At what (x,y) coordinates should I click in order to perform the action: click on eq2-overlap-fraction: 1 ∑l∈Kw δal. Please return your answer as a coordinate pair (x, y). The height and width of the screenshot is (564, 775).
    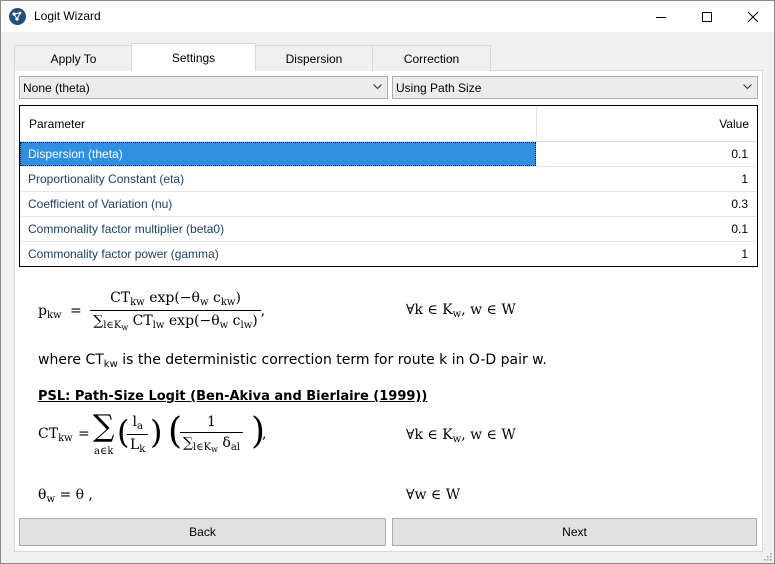
    Looking at the image, I should click on (211, 434).